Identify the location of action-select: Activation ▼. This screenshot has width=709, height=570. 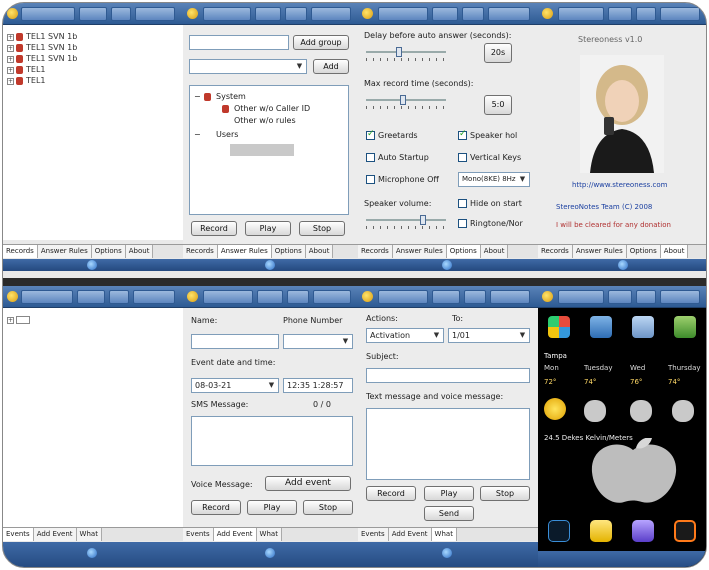
(405, 335).